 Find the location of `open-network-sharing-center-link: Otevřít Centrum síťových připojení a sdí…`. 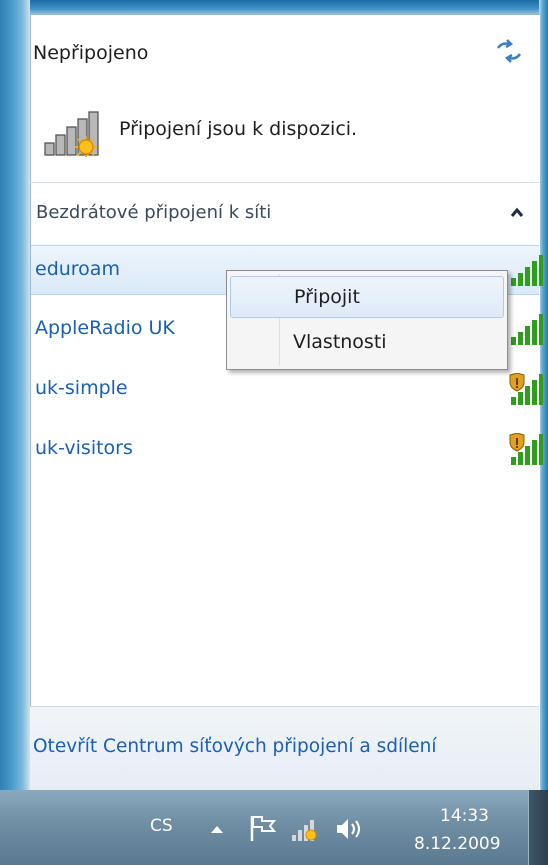

open-network-sharing-center-link: Otevřít Centrum síťových připojení a sdí… is located at coordinates (235, 746).